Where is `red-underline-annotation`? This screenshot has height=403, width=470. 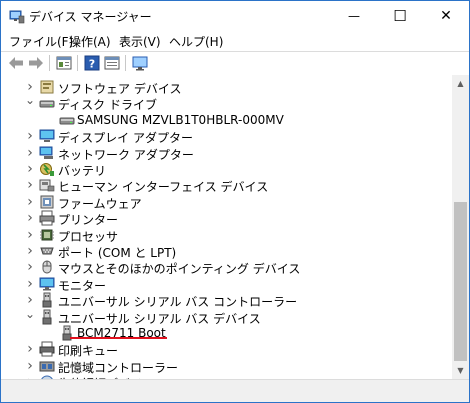
red-underline-annotation is located at coordinates (118, 338).